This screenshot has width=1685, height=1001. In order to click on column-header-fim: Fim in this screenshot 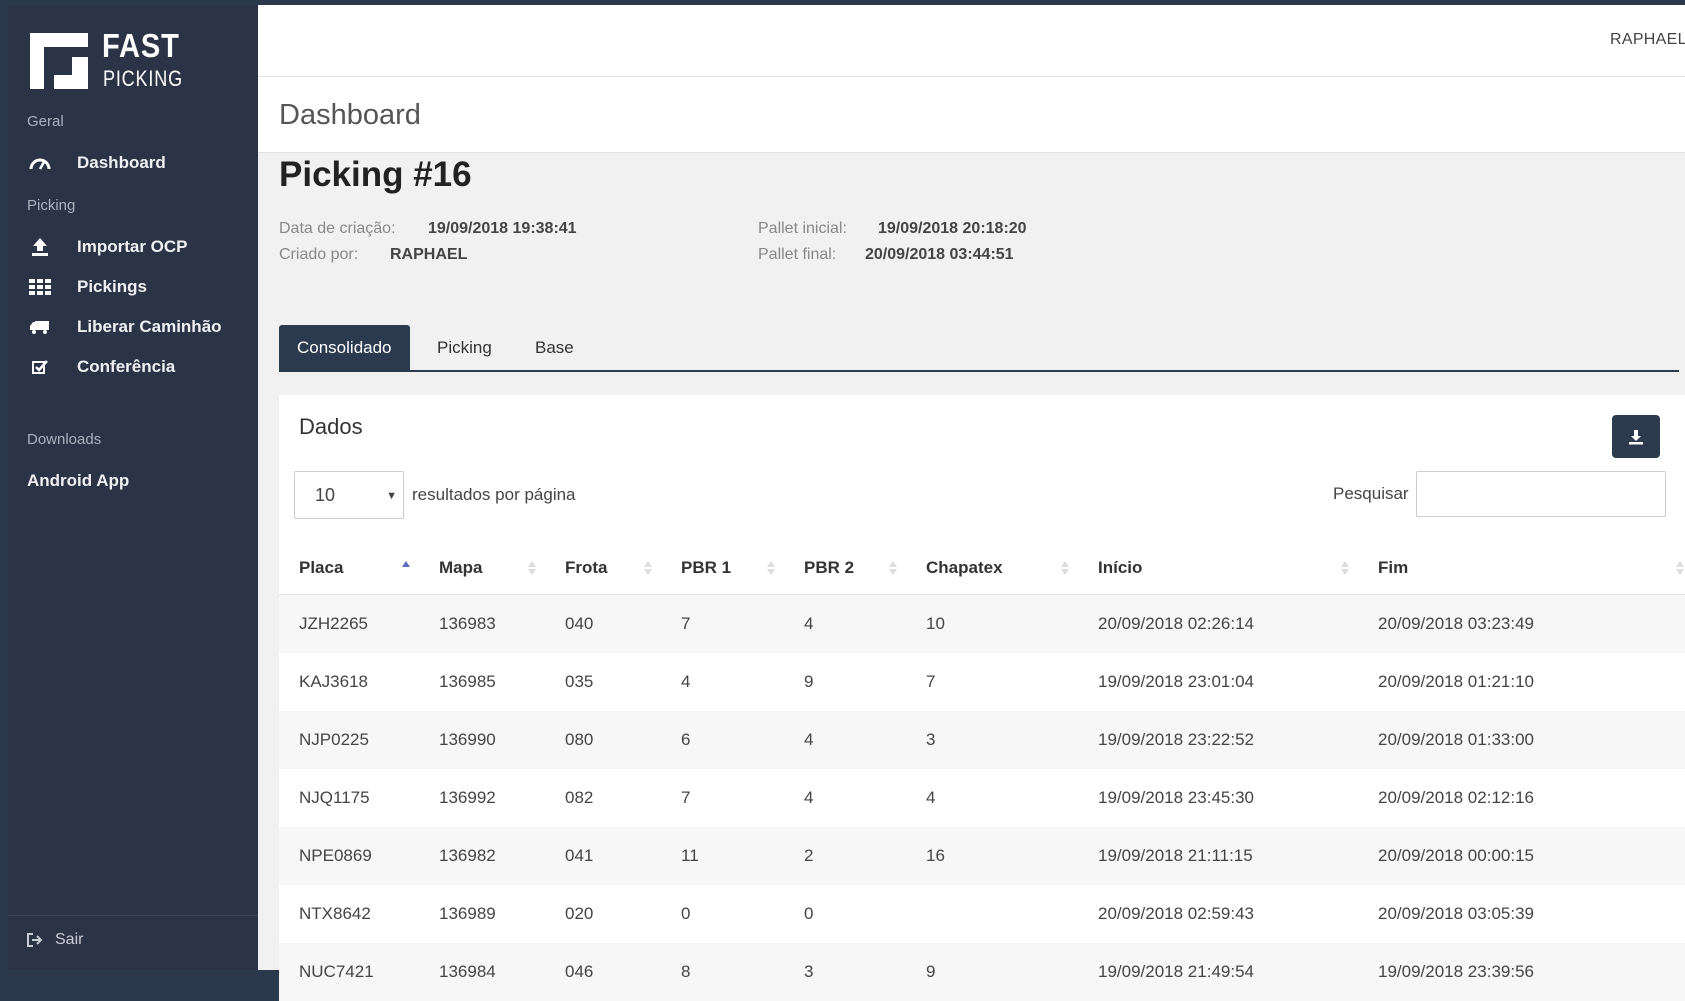, I will do `click(1521, 568)`.